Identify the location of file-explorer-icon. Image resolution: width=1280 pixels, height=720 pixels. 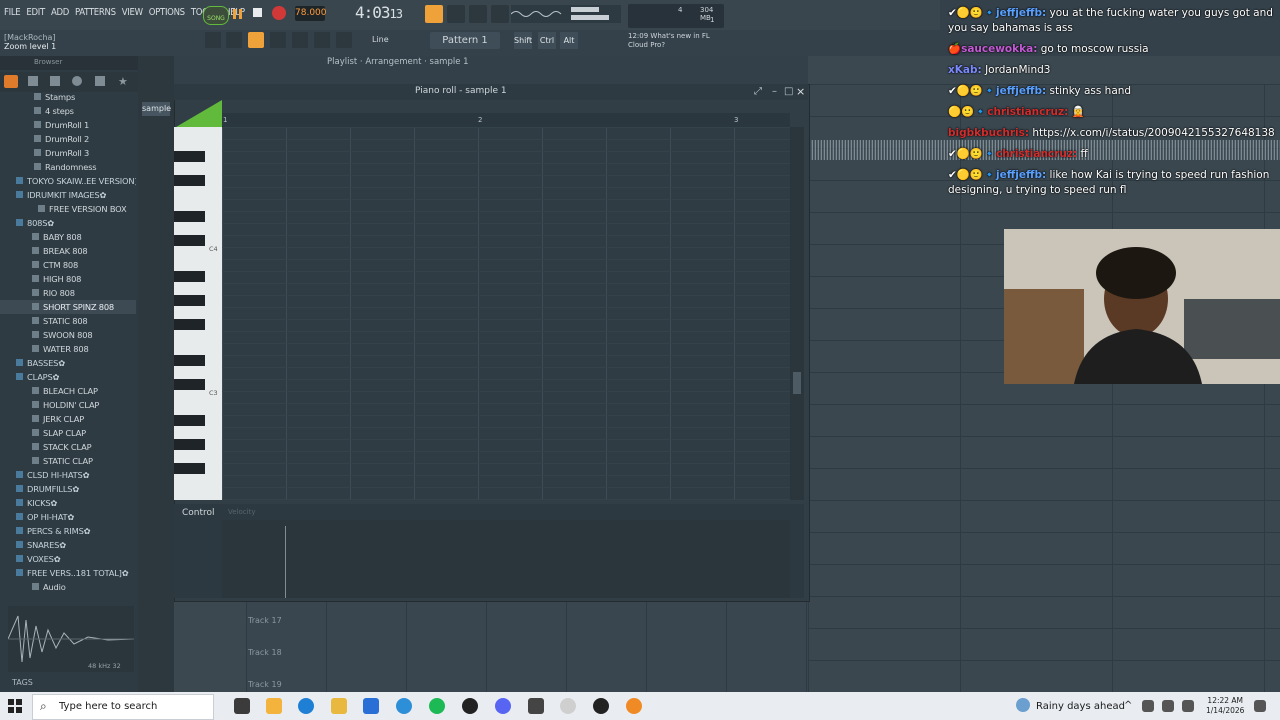
(339, 706).